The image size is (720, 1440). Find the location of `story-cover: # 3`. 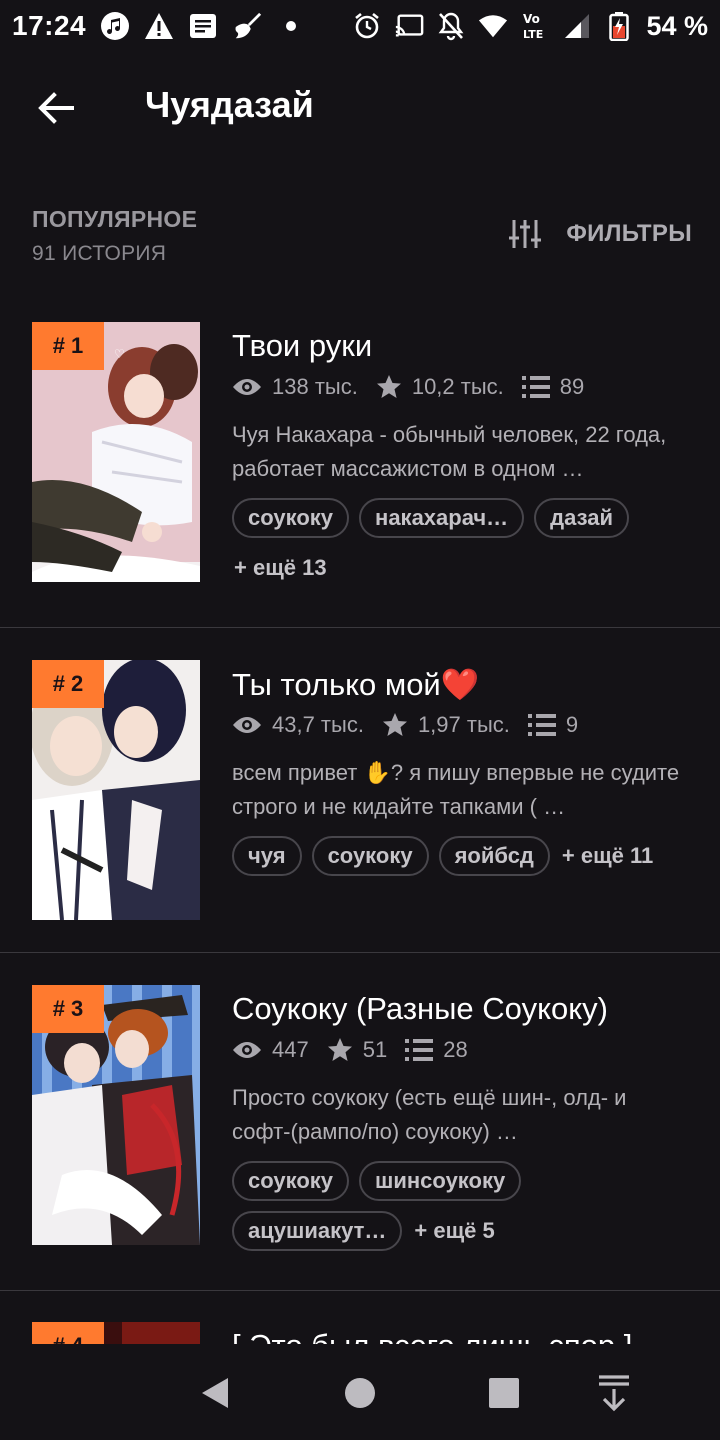

story-cover: # 3 is located at coordinates (116, 1115).